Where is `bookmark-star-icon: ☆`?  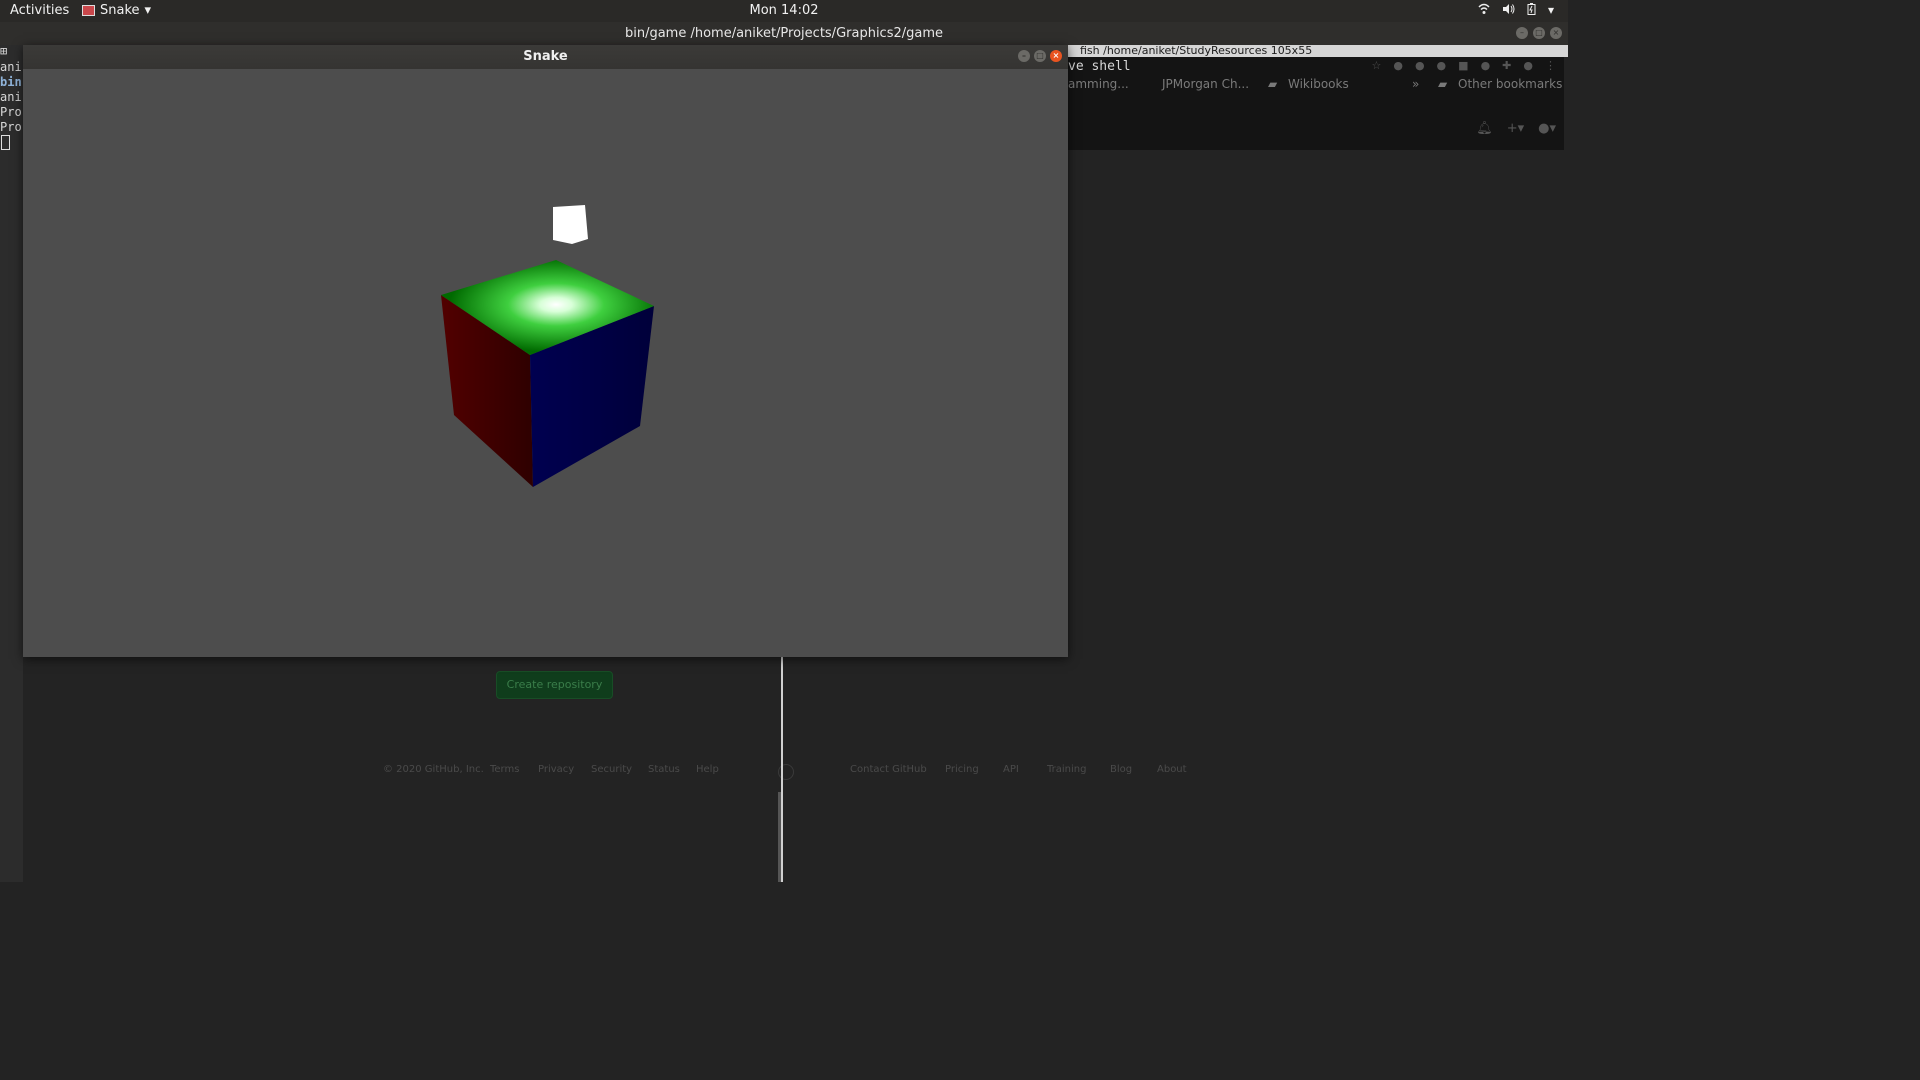
bookmark-star-icon: ☆ is located at coordinates (1376, 65).